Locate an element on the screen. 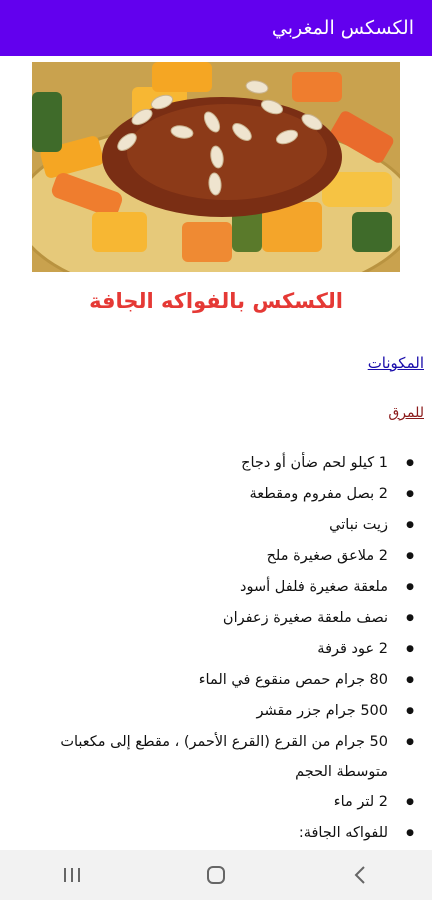 This screenshot has height=900, width=432. ingredient-item: 2 بصل مفروم ومقطعة is located at coordinates (212, 494).